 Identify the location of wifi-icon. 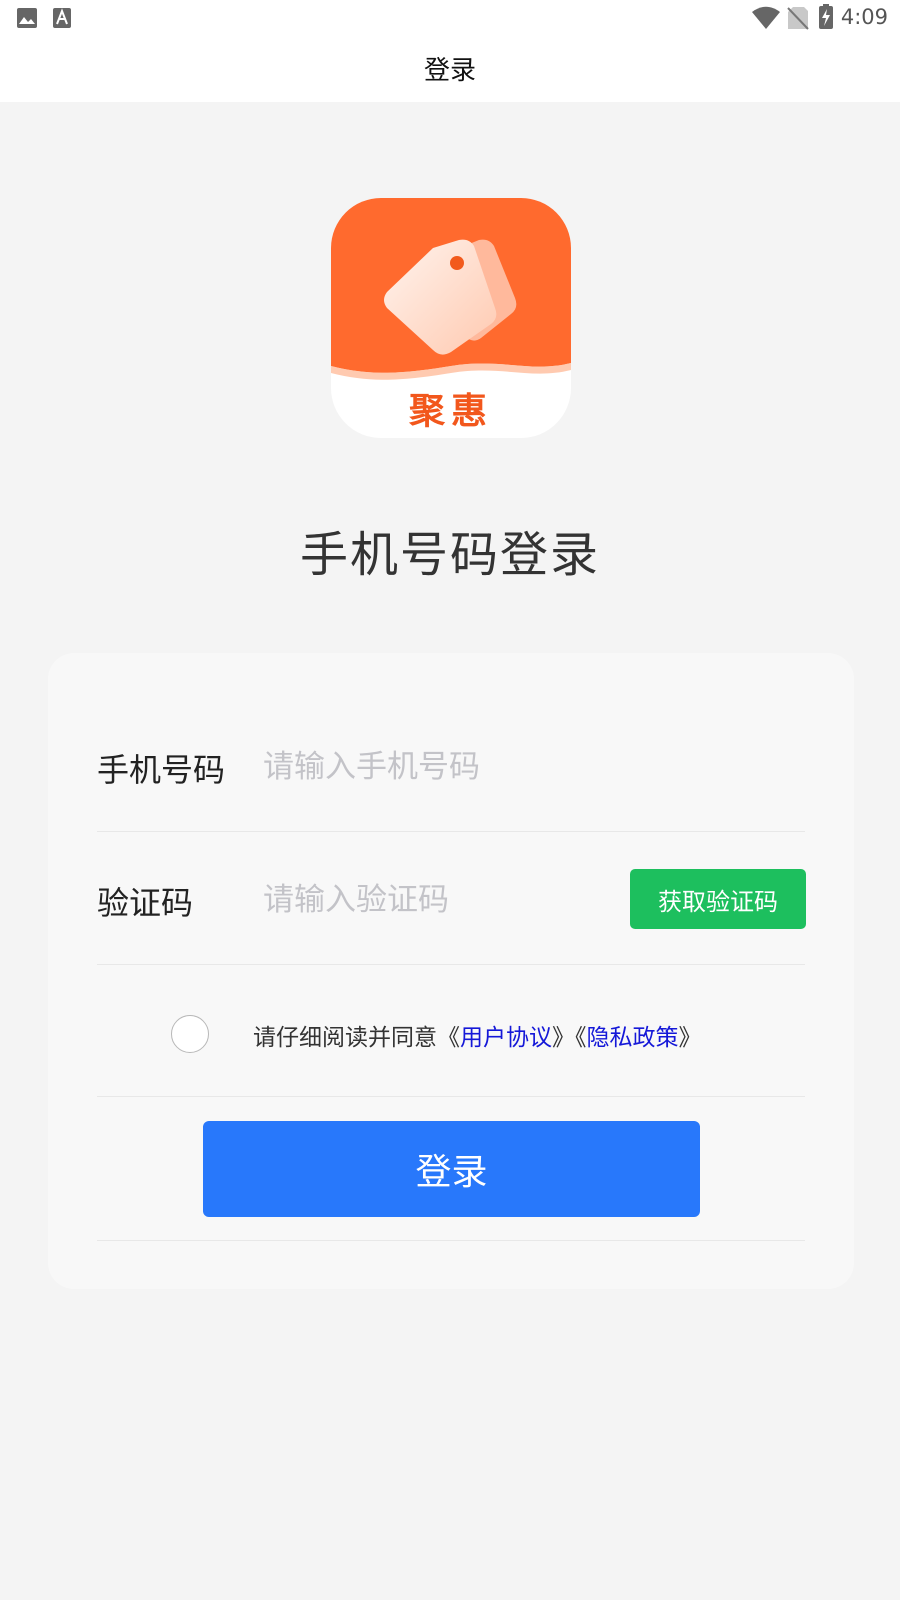
(766, 17).